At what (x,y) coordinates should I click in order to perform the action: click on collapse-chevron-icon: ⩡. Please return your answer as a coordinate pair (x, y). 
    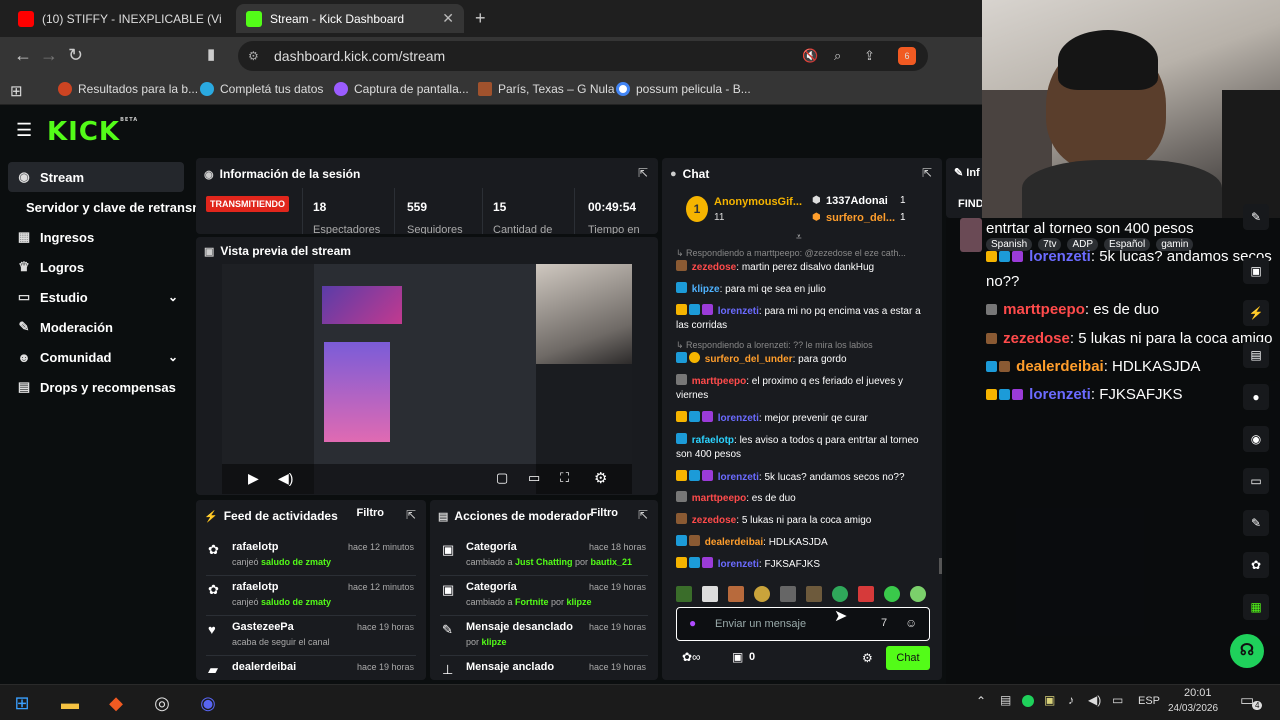
    Looking at the image, I should click on (799, 237).